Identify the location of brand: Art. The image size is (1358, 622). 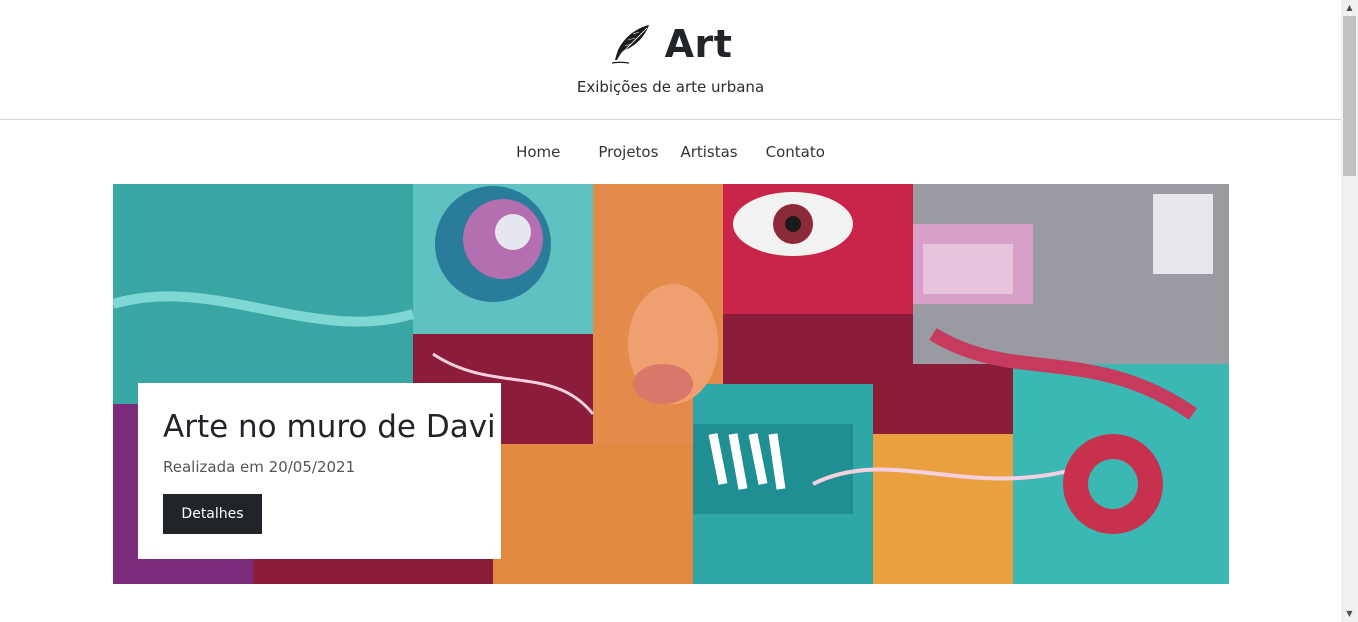
(670, 44).